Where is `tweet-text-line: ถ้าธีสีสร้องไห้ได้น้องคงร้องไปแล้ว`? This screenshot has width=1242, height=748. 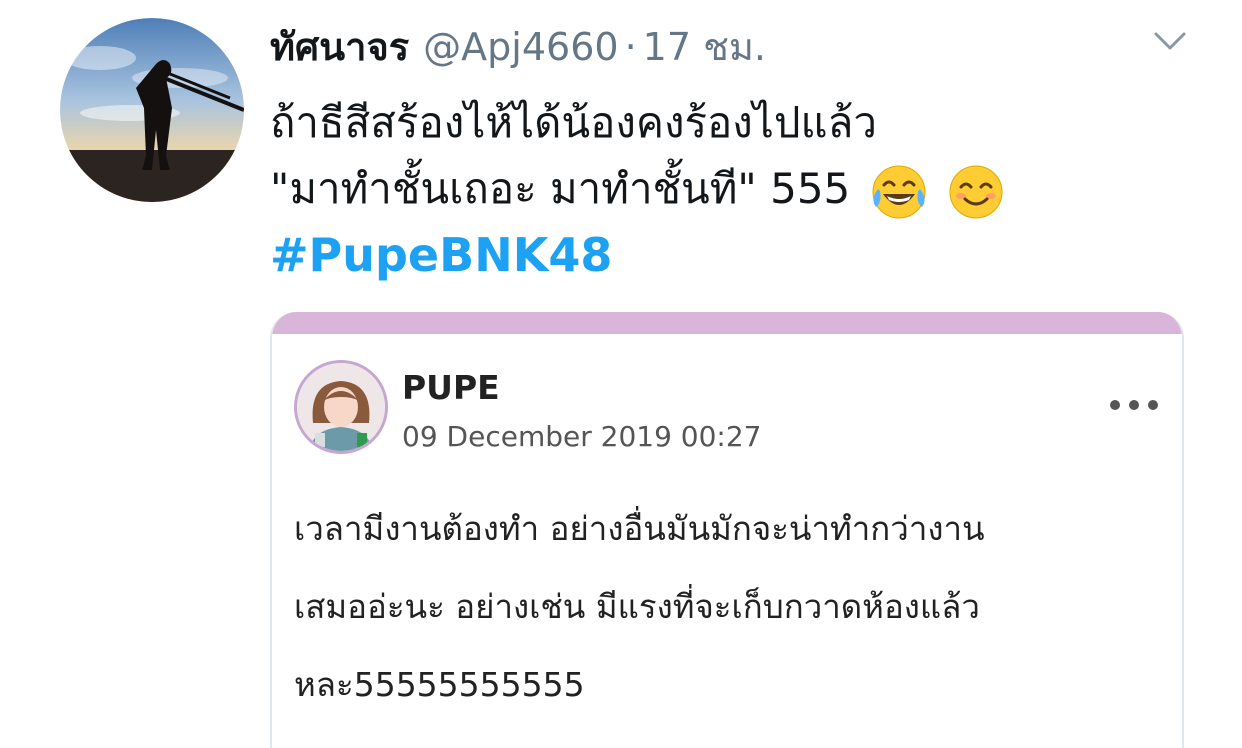
tweet-text-line: ถ้าธีสีสร้องไห้ได้น้องคงร้องไปแล้ว is located at coordinates (573, 122).